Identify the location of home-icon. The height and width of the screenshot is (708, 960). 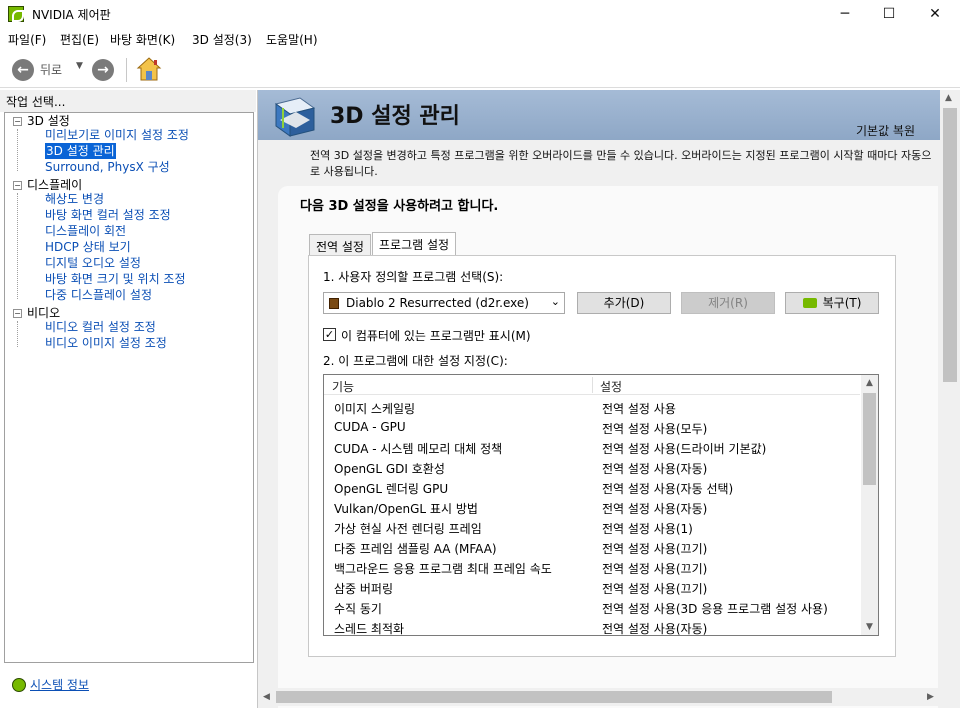
(149, 69).